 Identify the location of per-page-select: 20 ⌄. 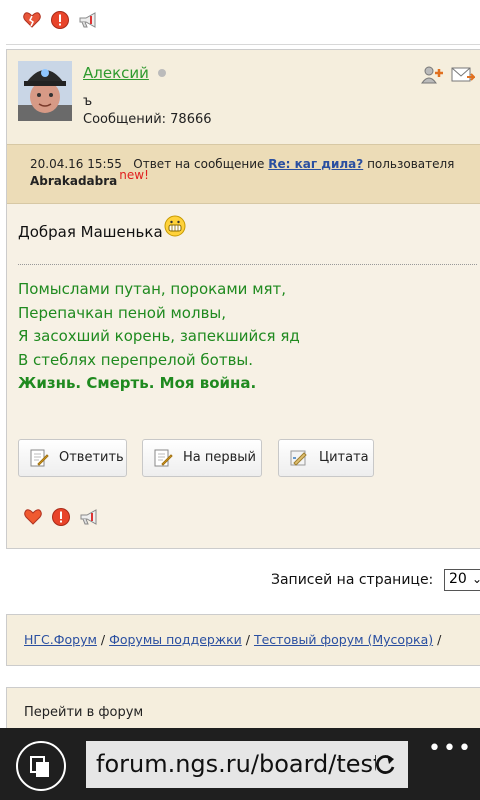
(462, 580).